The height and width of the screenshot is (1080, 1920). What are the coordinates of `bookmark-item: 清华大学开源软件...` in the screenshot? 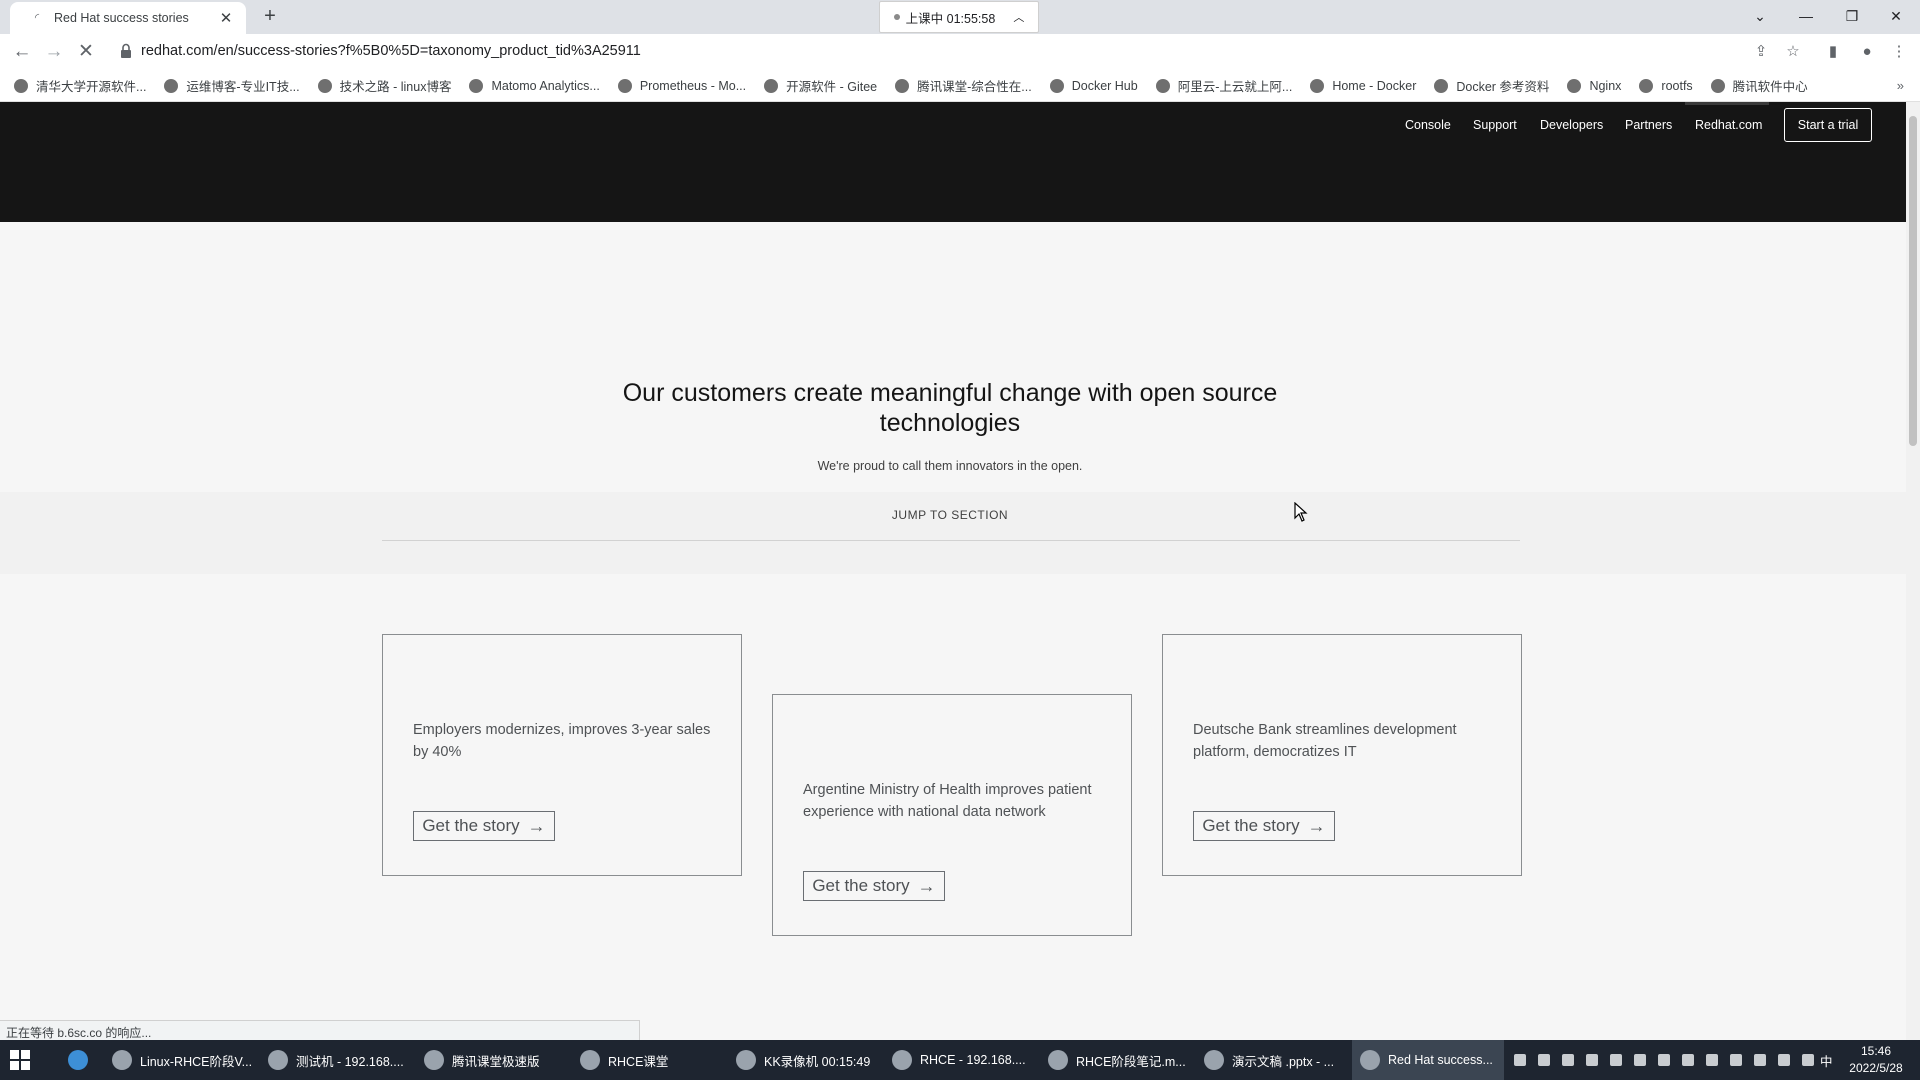 It's located at (80, 85).